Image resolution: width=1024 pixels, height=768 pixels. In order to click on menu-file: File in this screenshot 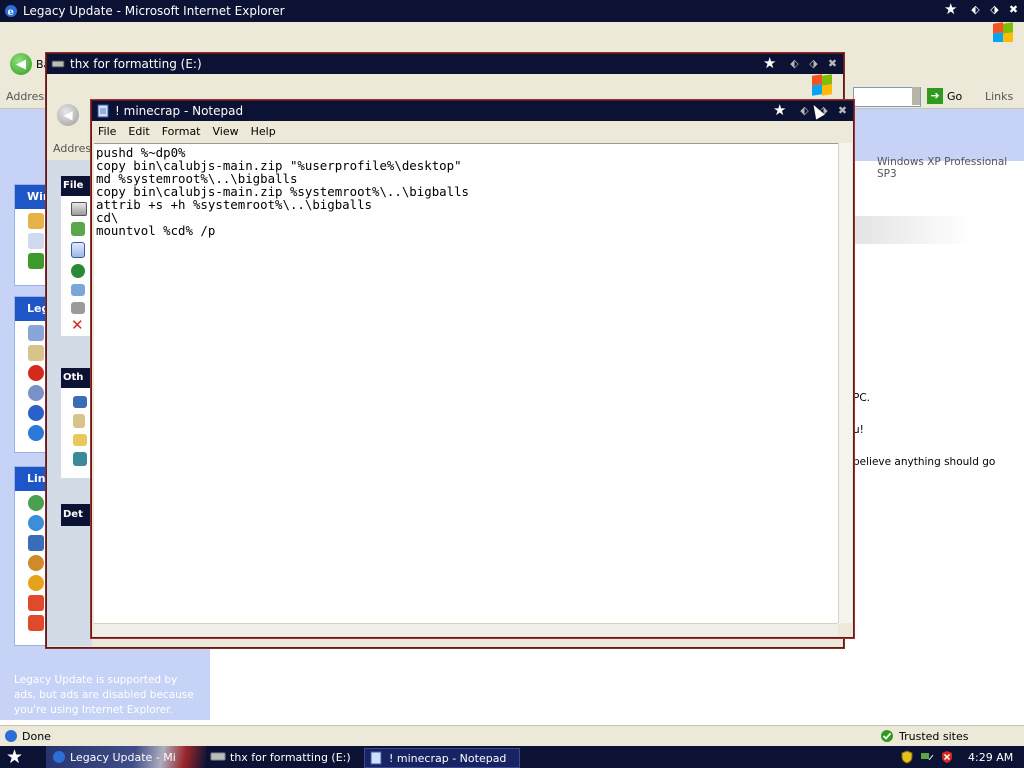, I will do `click(107, 131)`.